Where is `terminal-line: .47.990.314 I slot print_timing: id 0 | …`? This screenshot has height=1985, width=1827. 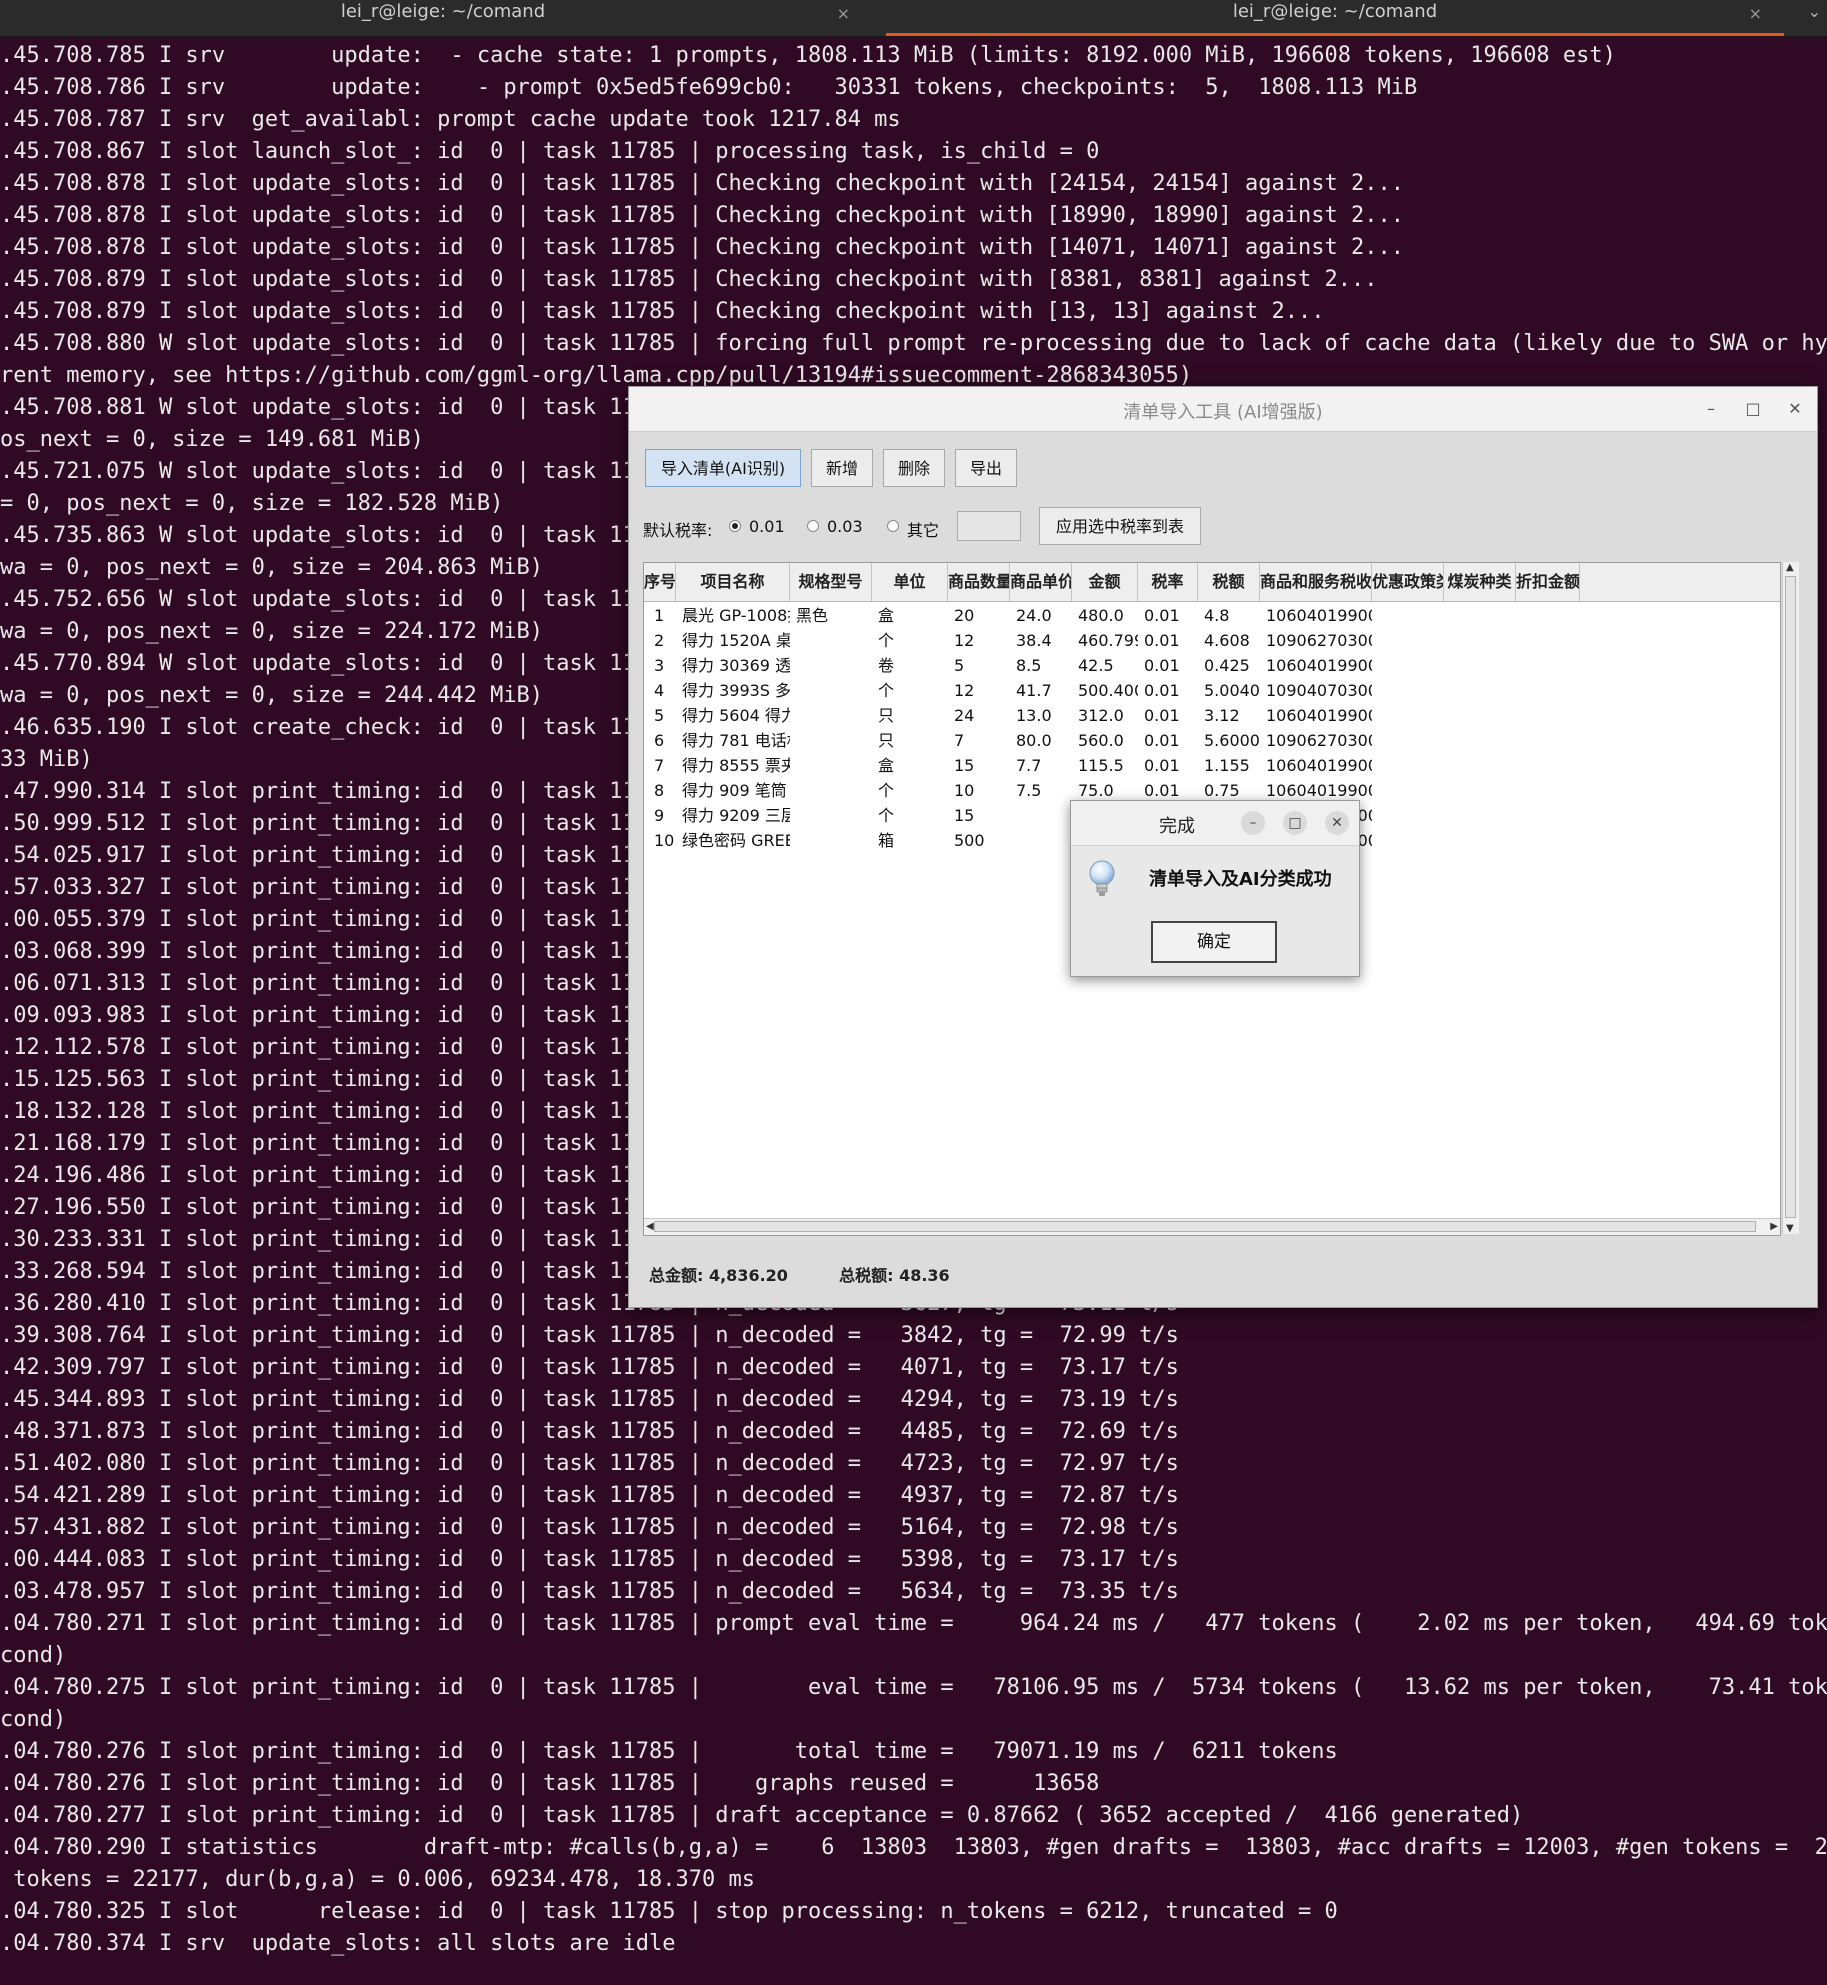
terminal-line: .47.990.314 I slot print_timing: id 0 | … is located at coordinates (338, 791).